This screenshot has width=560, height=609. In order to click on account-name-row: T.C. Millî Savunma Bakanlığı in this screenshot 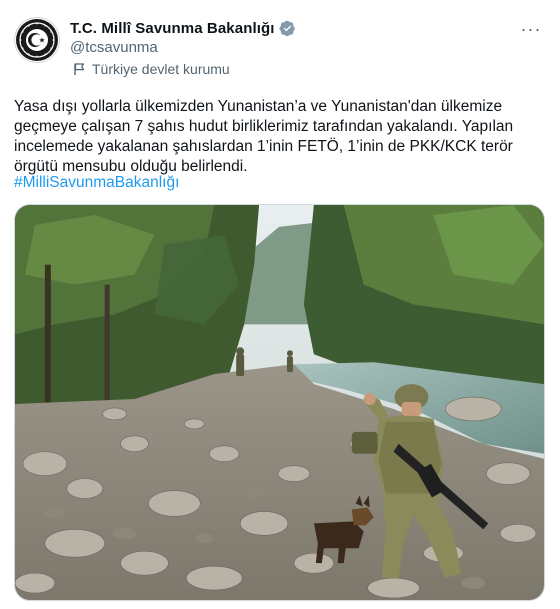, I will do `click(183, 28)`.